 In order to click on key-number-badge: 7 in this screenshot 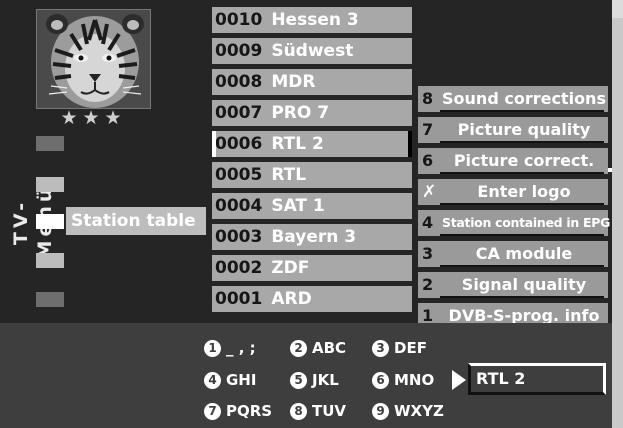, I will do `click(212, 411)`.